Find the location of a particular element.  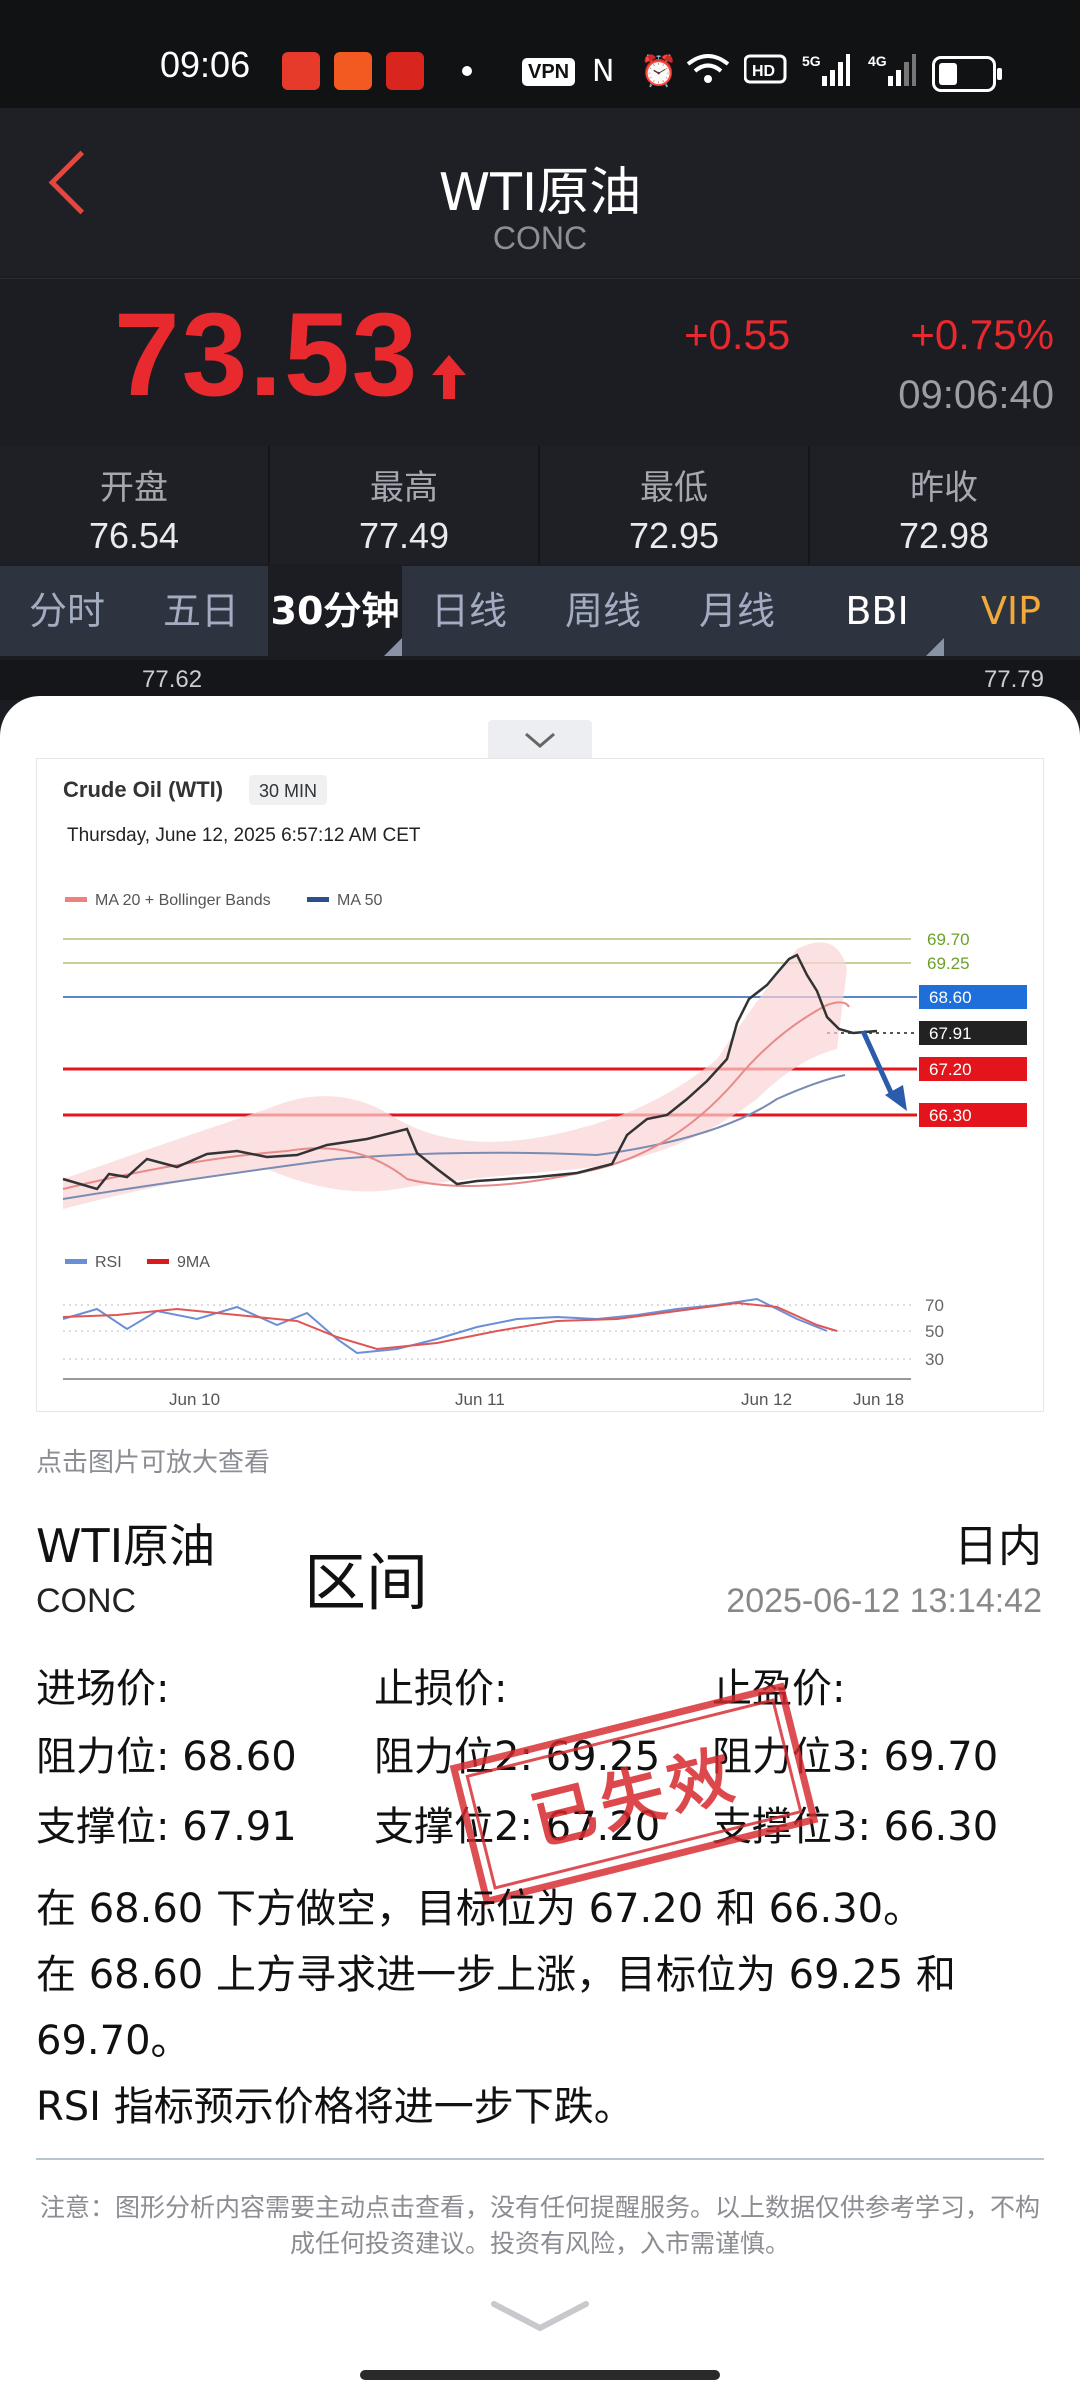

price-change: +0.55 is located at coordinates (737, 334).